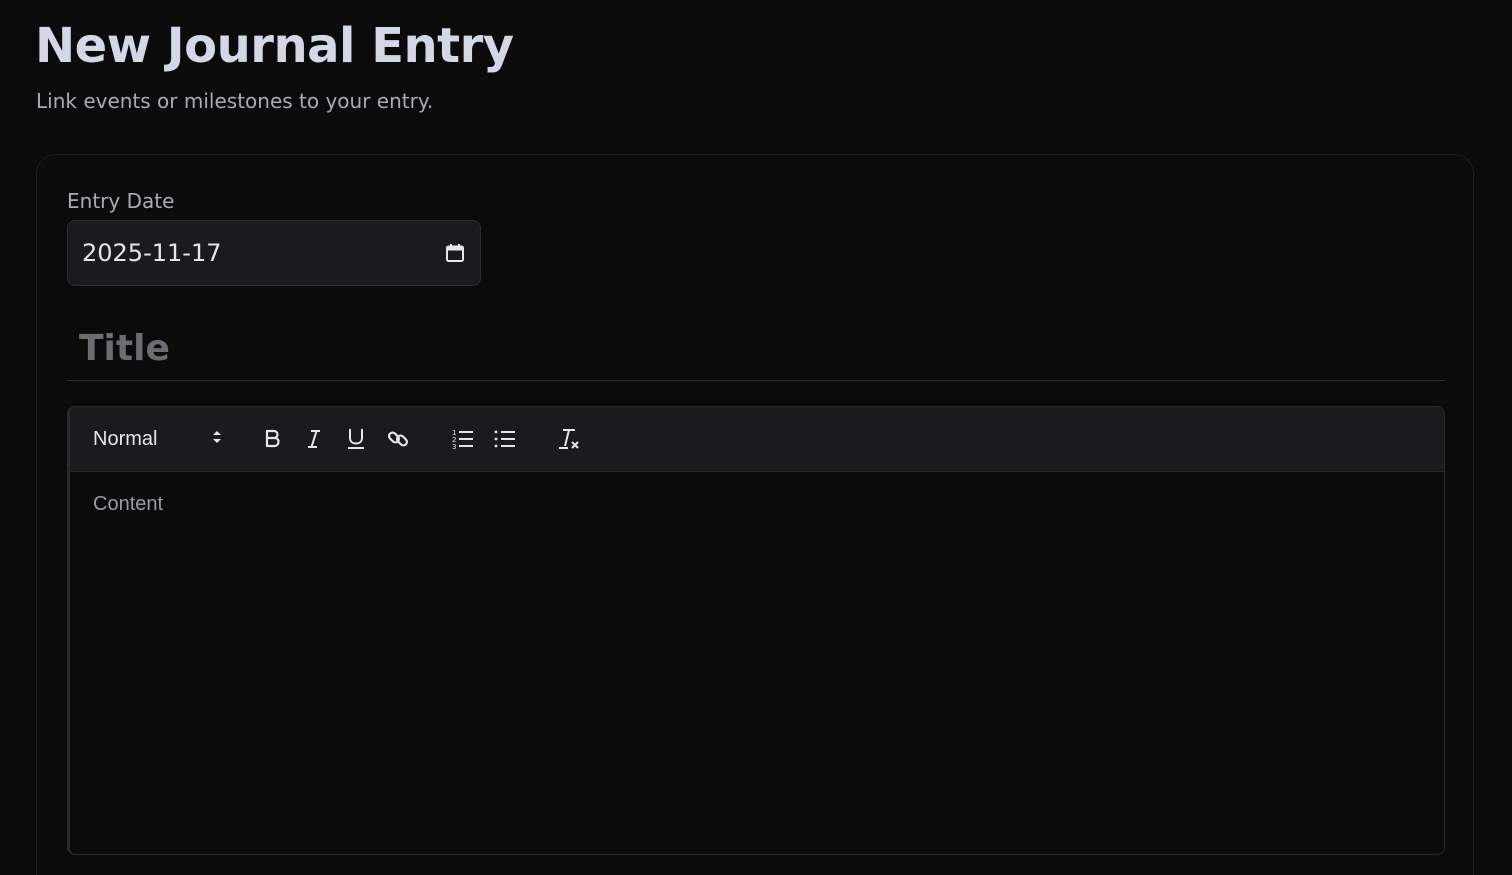  I want to click on entry-date-value: 2025-11-17, so click(263, 253).